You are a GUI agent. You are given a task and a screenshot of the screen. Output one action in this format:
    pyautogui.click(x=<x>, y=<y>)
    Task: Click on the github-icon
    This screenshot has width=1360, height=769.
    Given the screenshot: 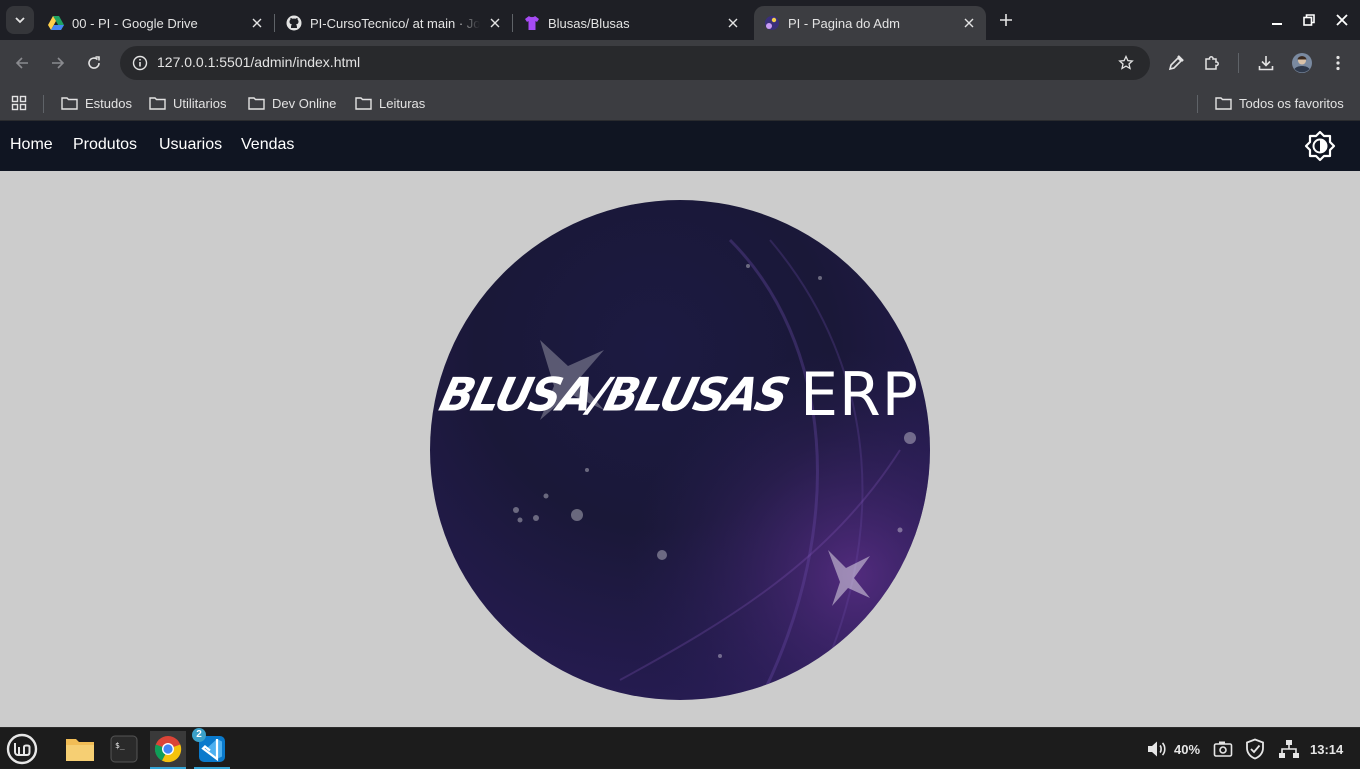 What is the action you would take?
    pyautogui.click(x=294, y=23)
    